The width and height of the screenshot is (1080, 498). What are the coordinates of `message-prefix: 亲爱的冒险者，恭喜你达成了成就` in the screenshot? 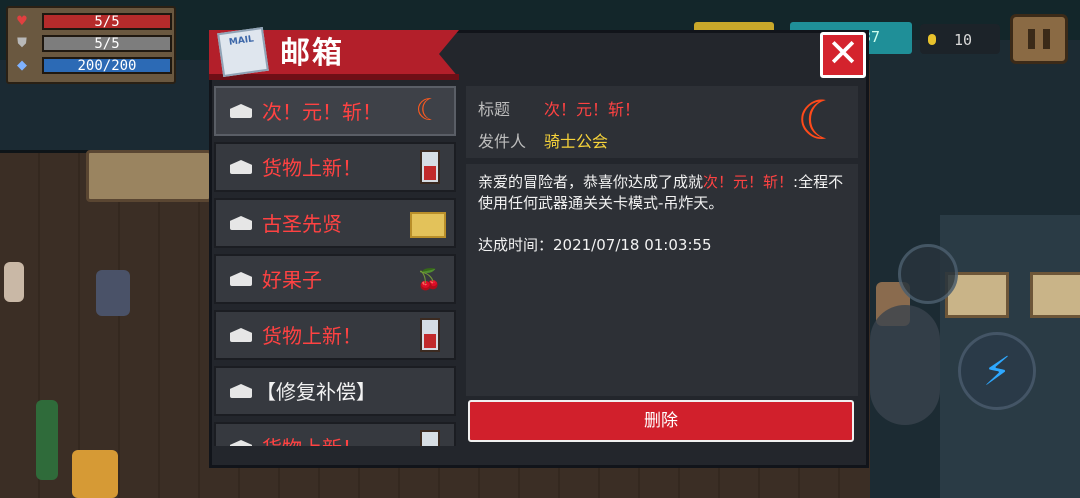 It's located at (591, 182).